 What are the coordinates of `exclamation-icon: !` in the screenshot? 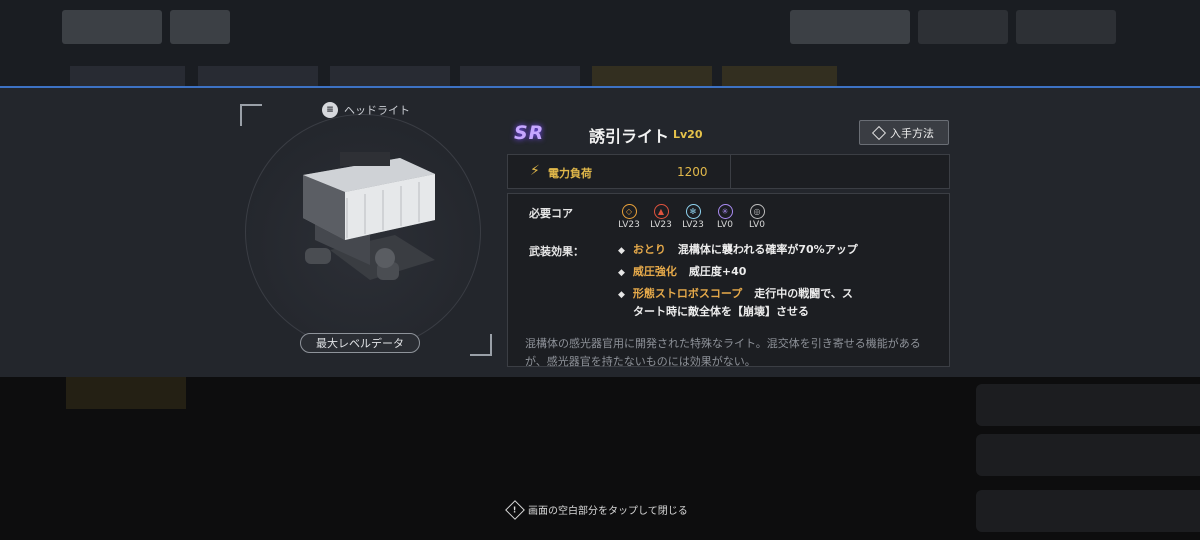 It's located at (515, 509).